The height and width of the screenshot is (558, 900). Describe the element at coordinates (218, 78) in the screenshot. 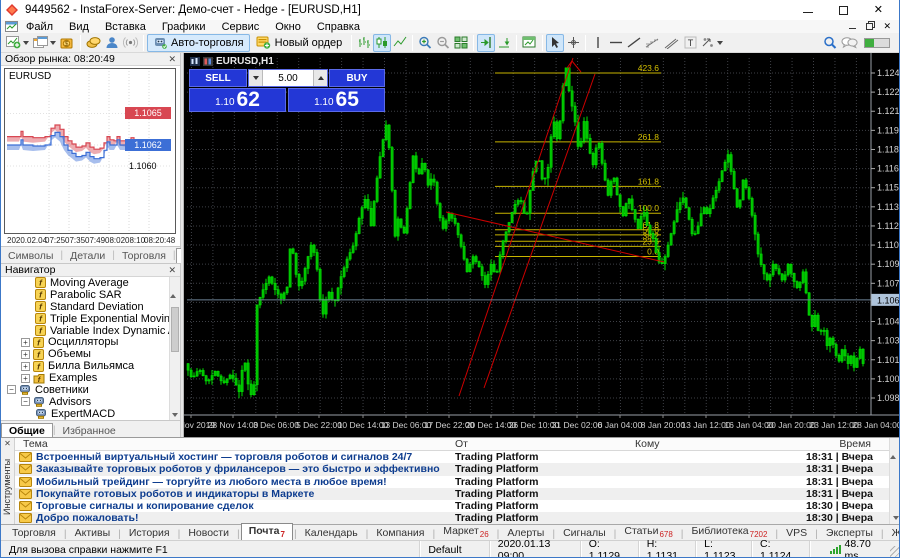

I see `sell-button: SELL` at that location.